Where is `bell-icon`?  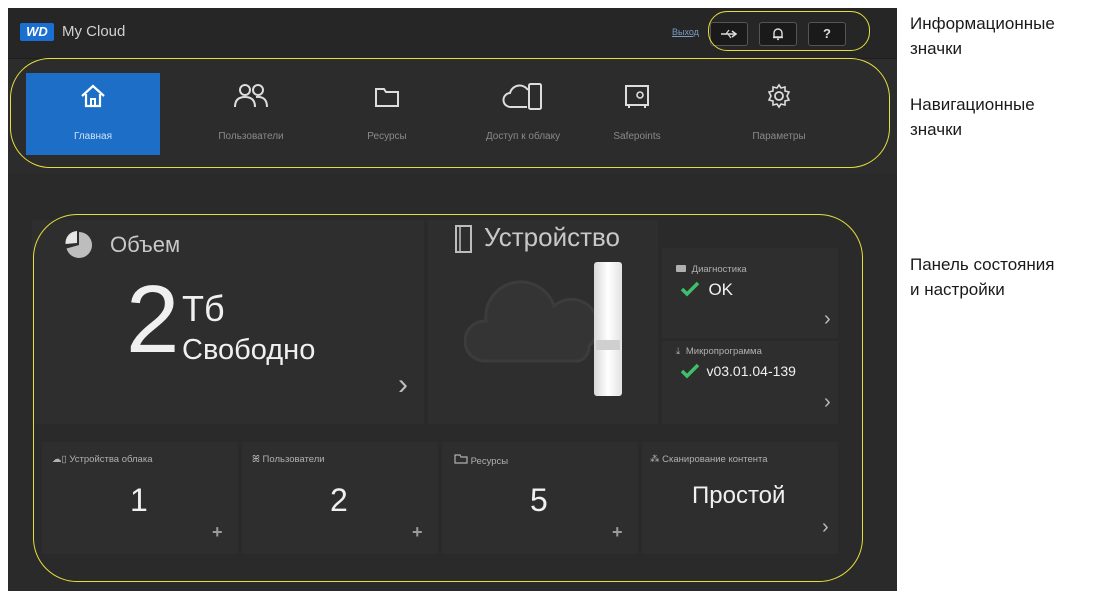 bell-icon is located at coordinates (778, 34).